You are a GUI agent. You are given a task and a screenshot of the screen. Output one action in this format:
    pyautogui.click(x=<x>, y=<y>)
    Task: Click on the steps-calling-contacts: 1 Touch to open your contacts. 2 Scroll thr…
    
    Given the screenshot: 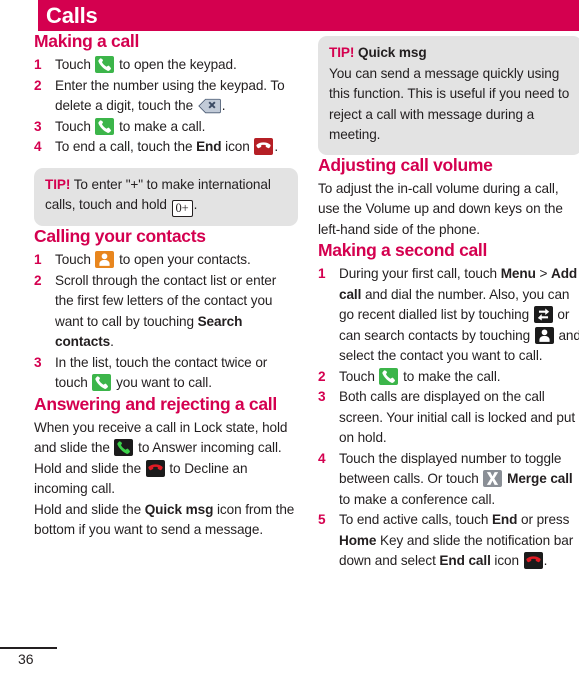 What is the action you would take?
    pyautogui.click(x=166, y=322)
    